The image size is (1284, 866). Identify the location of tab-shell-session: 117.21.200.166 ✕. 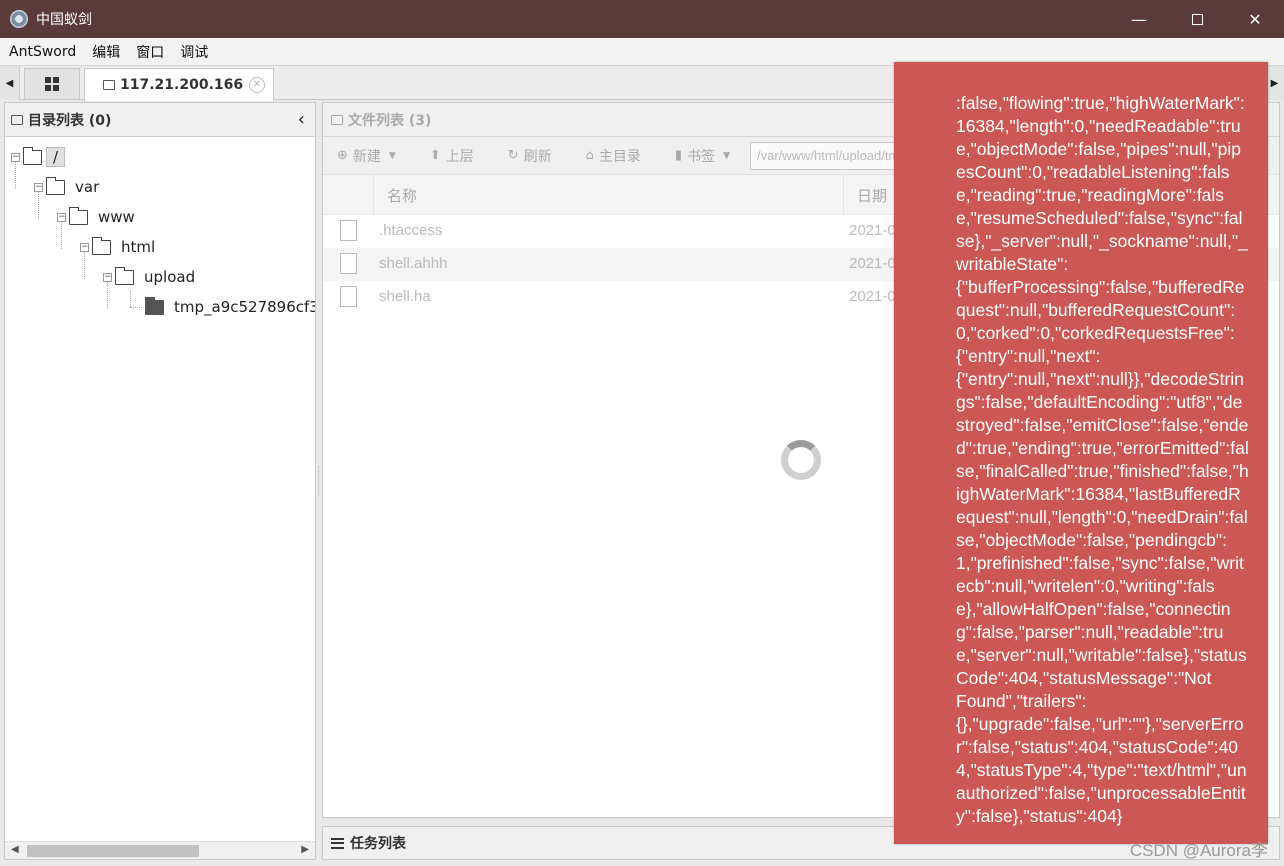
(179, 84).